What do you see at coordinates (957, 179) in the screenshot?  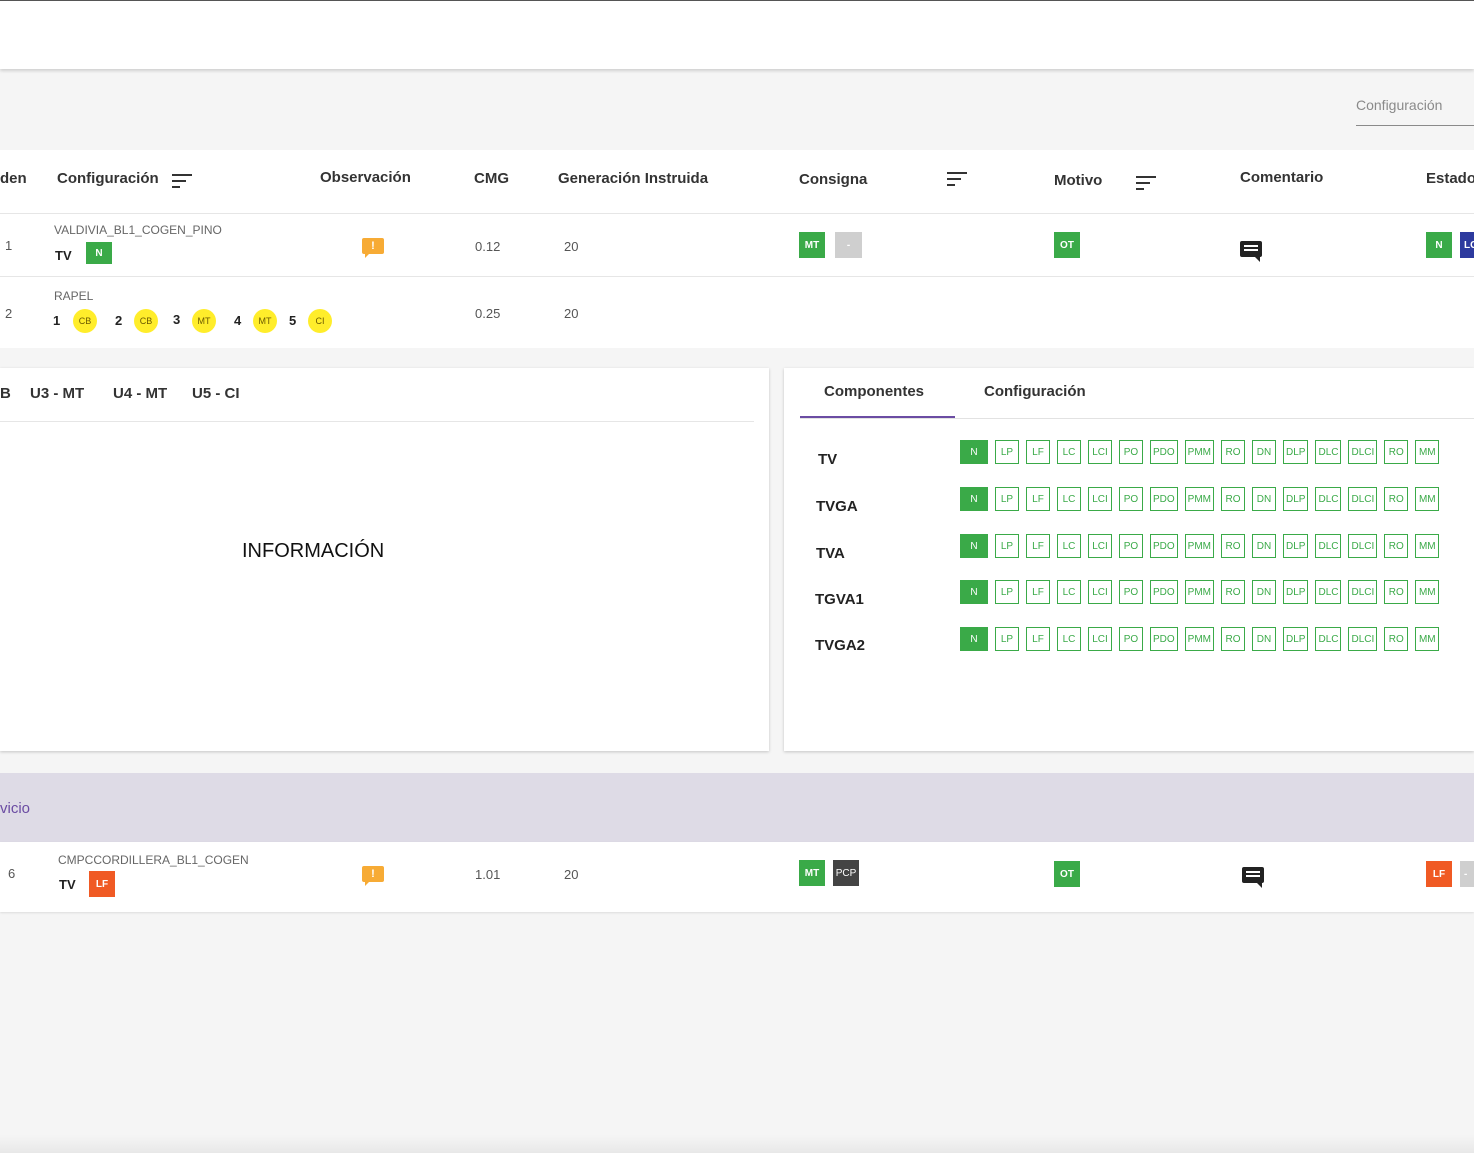 I see `sort-consigna-icon` at bounding box center [957, 179].